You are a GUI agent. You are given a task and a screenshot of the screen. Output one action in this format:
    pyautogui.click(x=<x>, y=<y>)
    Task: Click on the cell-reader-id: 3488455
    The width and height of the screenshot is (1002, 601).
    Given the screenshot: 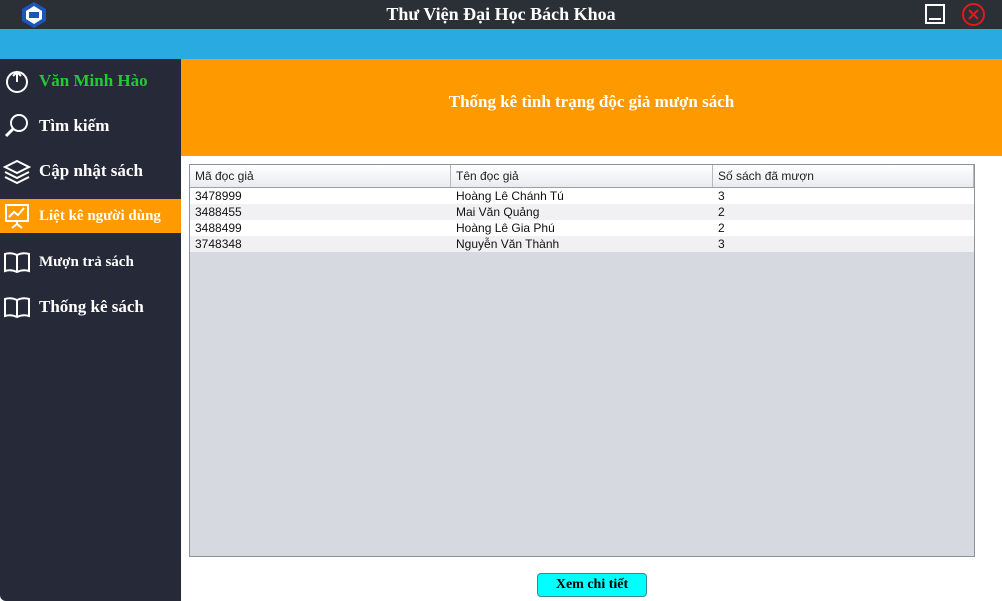 What is the action you would take?
    pyautogui.click(x=218, y=212)
    